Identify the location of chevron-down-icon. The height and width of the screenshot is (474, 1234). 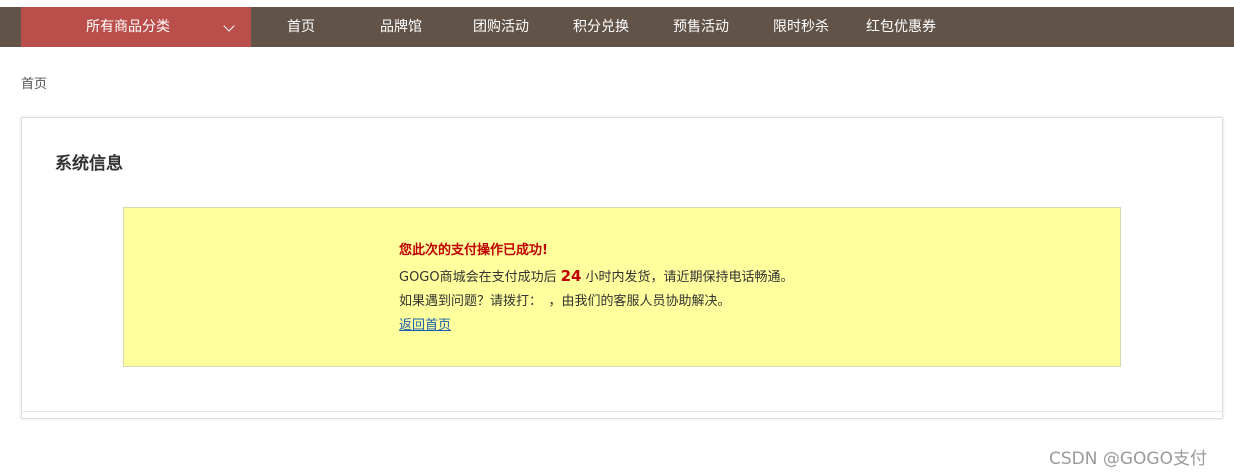
(229, 26).